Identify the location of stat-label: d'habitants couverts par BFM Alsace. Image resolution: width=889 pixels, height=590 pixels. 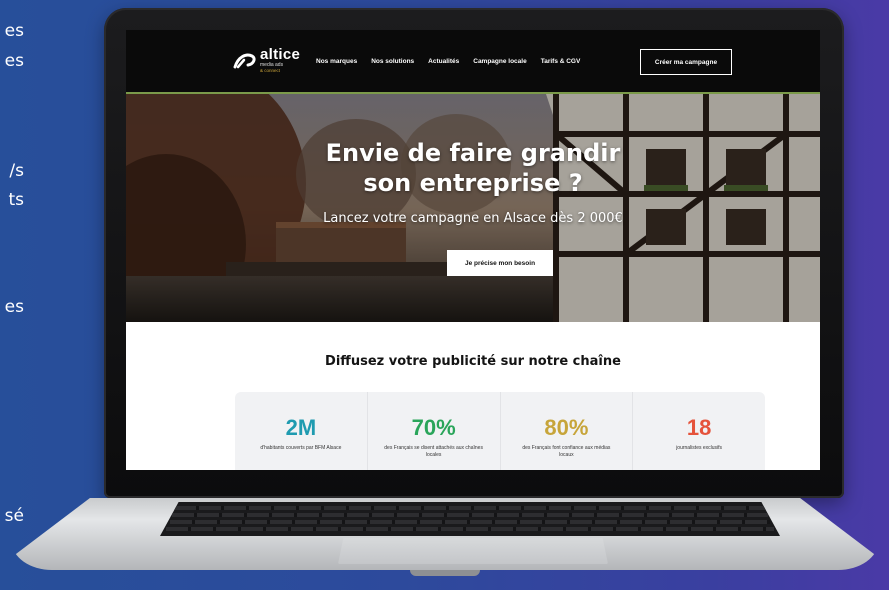
(301, 448).